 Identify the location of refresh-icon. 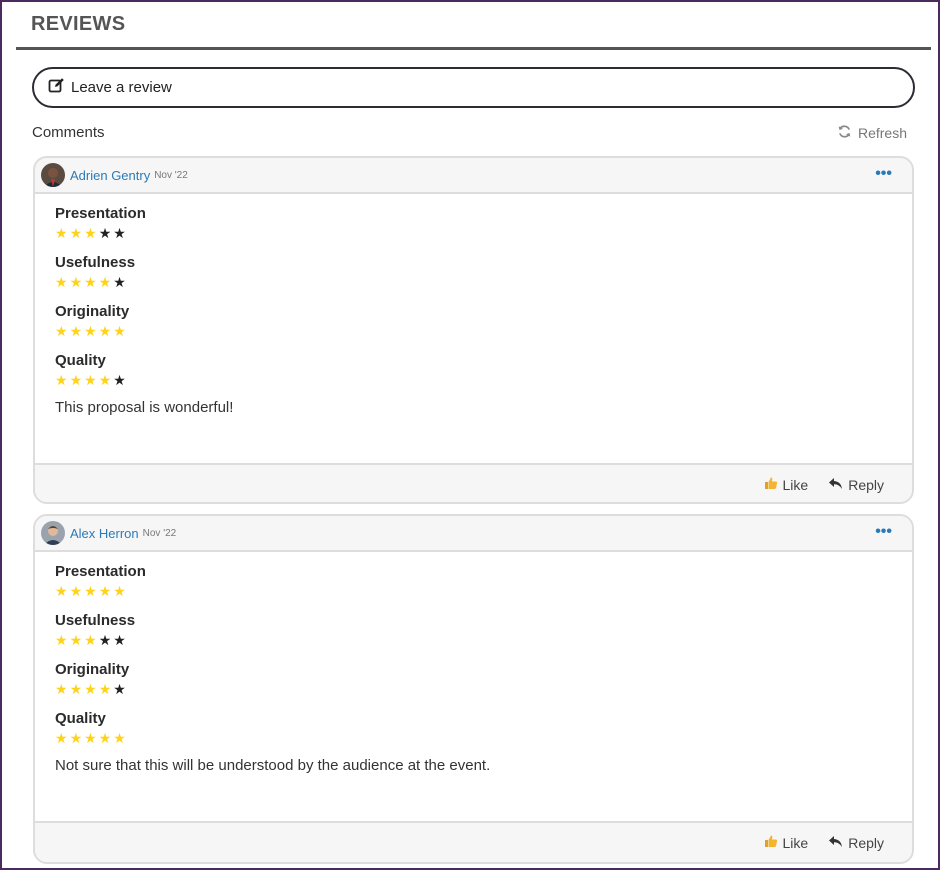
(844, 133).